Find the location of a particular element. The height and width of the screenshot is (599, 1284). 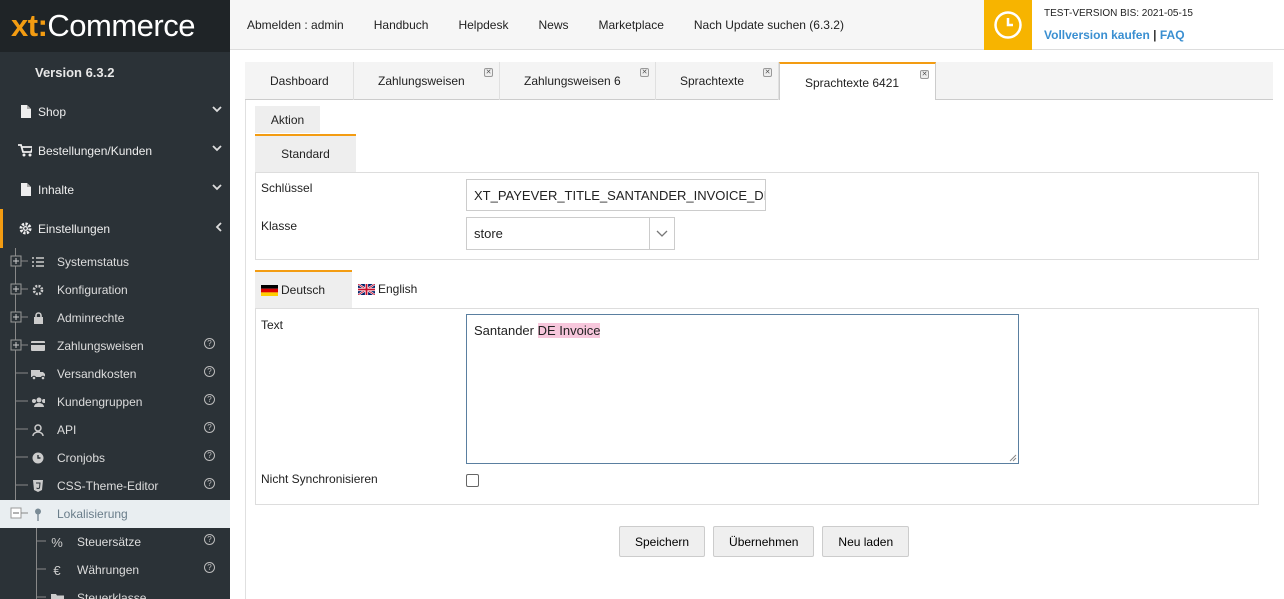

marketplace-link: Marketplace is located at coordinates (631, 25).